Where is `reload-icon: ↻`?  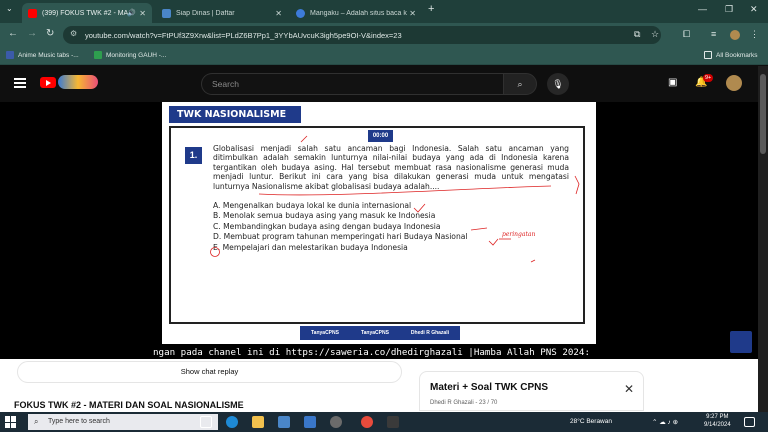 reload-icon: ↻ is located at coordinates (50, 33).